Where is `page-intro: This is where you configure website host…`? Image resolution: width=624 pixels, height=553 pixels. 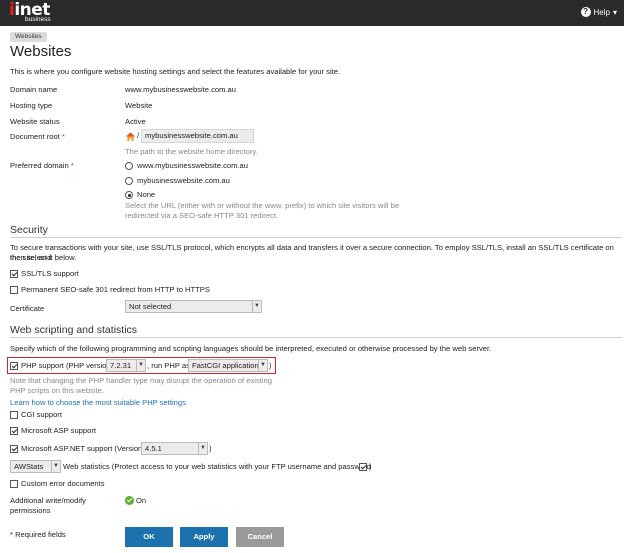
page-intro: This is where you configure website host… is located at coordinates (175, 71).